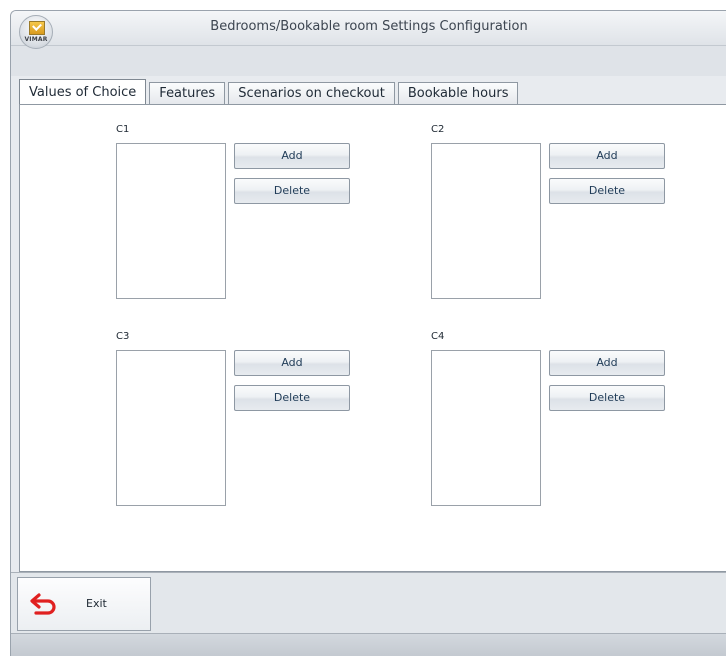 This screenshot has width=726, height=656. Describe the element at coordinates (171, 221) in the screenshot. I see `listbox-c1` at that location.